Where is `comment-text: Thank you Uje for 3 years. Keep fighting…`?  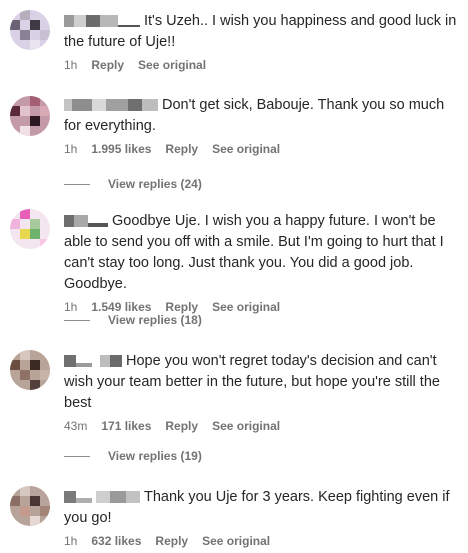 comment-text: Thank you Uje for 3 years. Keep fighting… is located at coordinates (257, 507).